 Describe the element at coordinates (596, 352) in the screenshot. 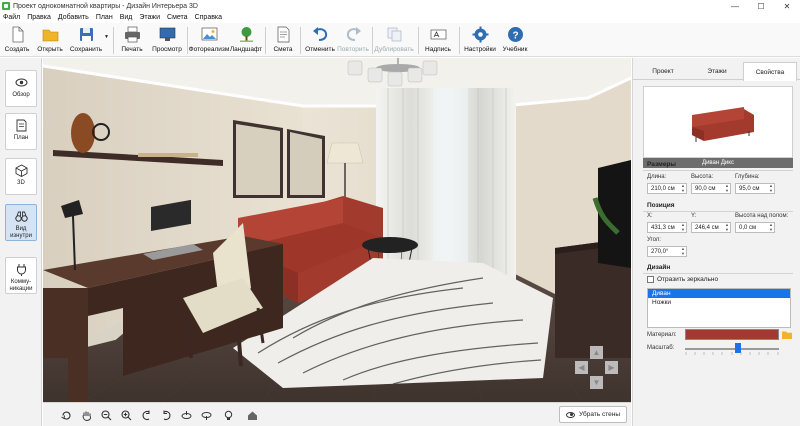

I see `nav-up-icon: ▲` at that location.